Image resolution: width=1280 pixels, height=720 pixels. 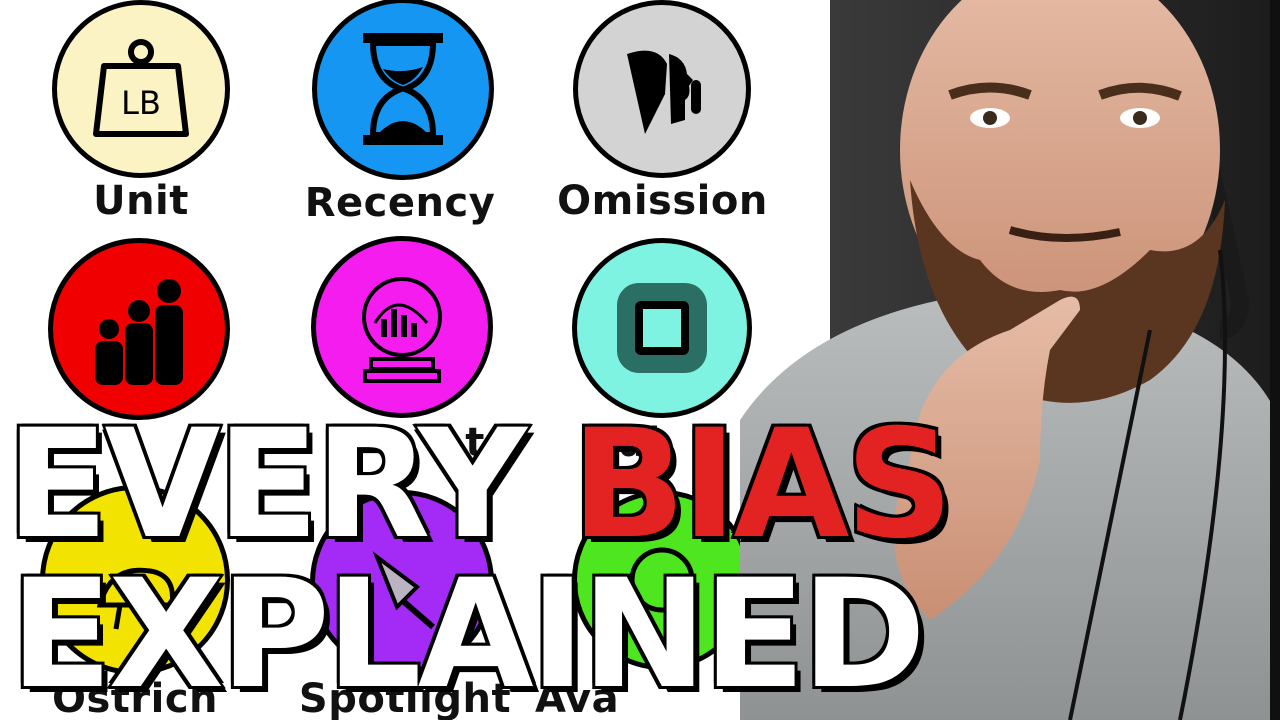 I want to click on recency-bias-circle, so click(x=403, y=90).